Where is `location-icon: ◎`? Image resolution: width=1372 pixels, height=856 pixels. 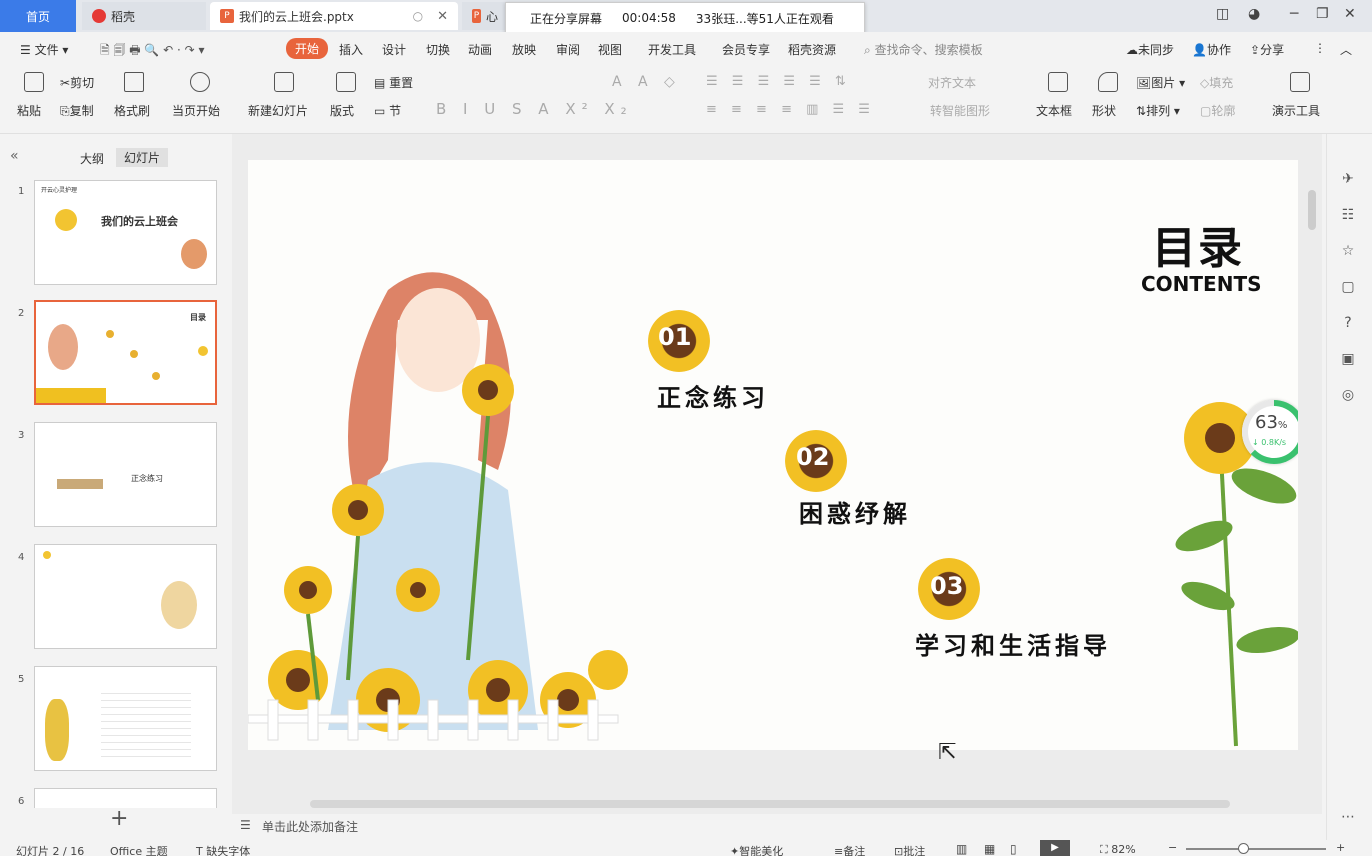
location-icon: ◎ is located at coordinates (1348, 395).